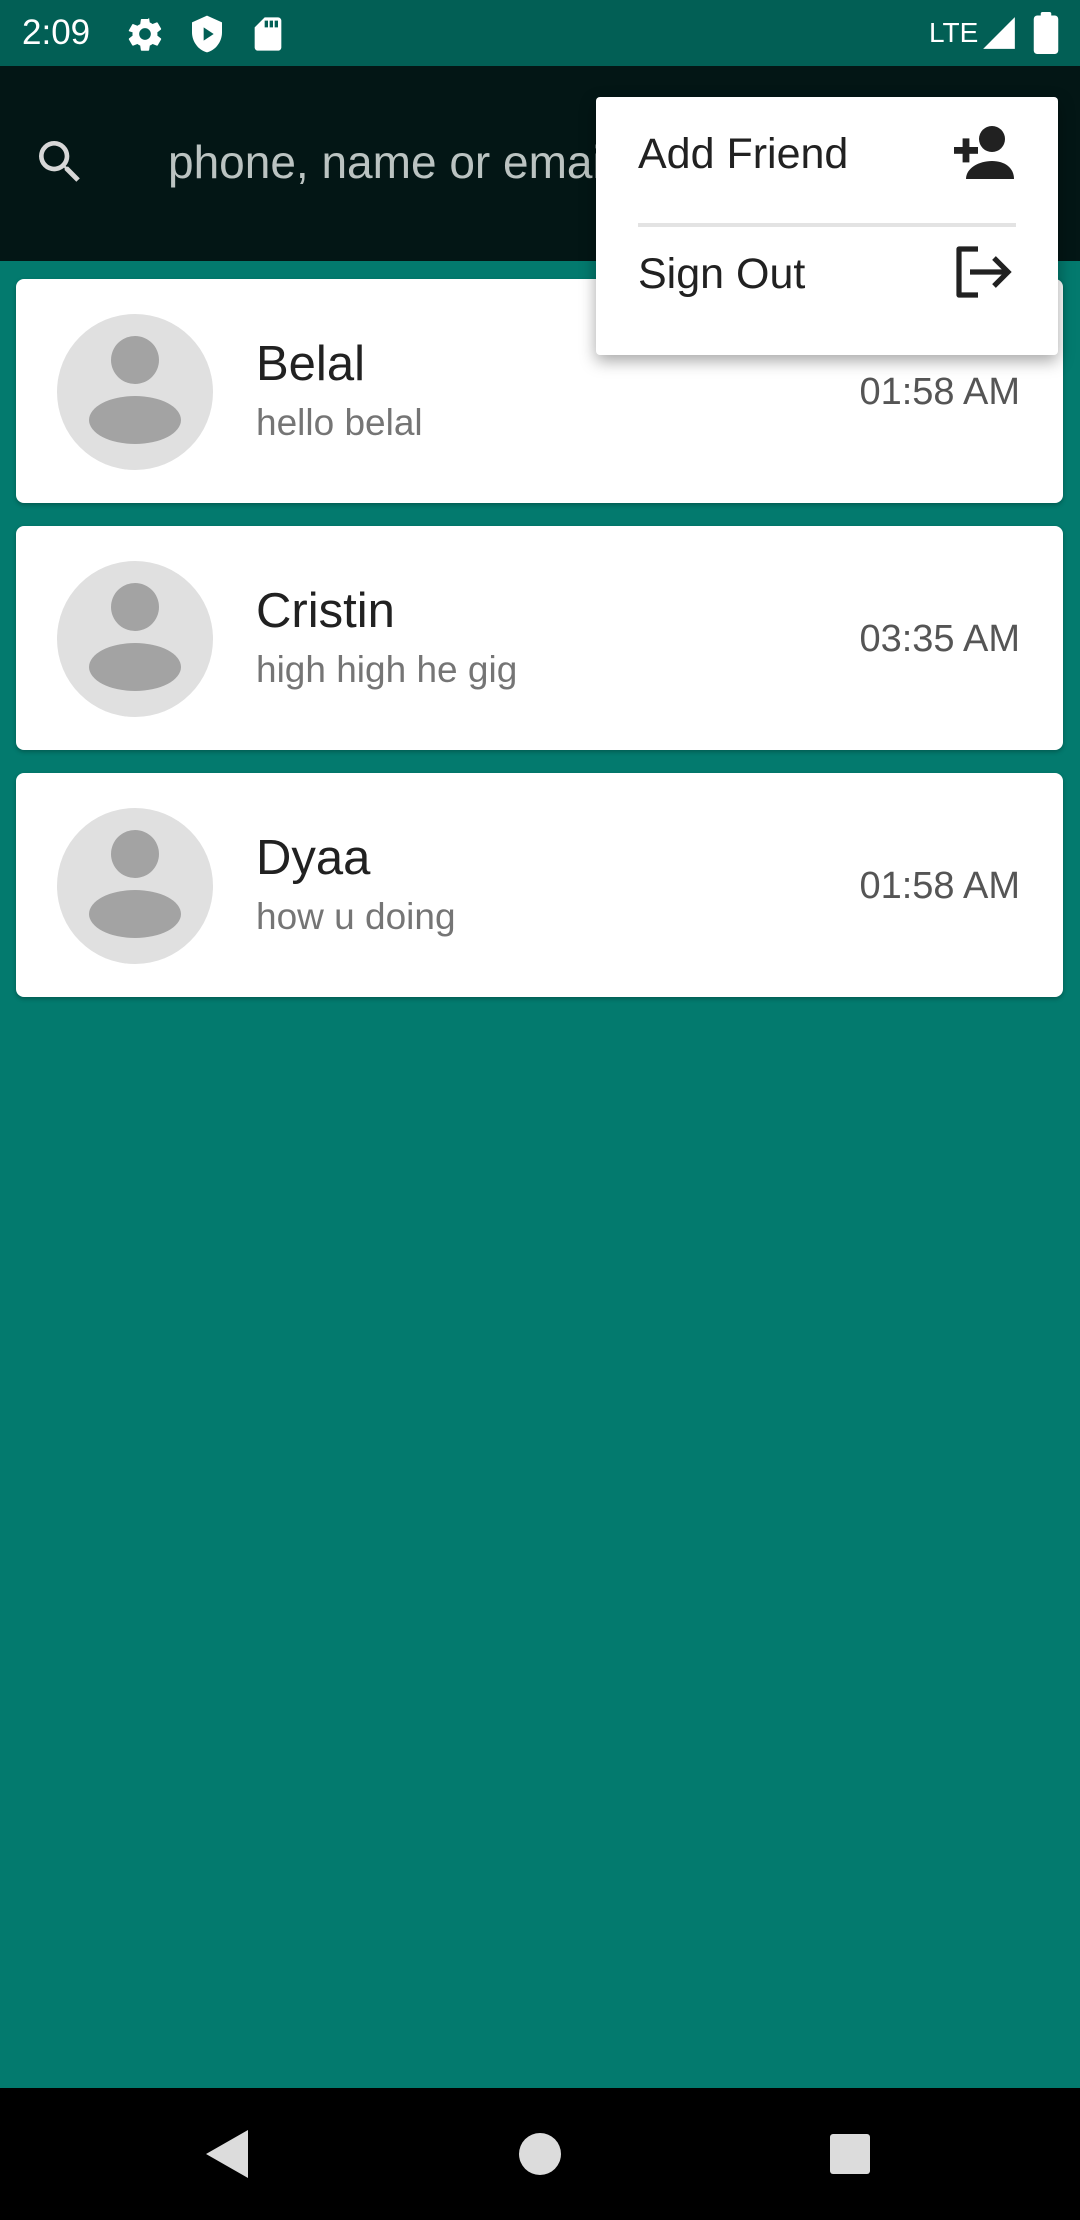 This screenshot has height=2220, width=1080. What do you see at coordinates (226, 2154) in the screenshot?
I see `back-icon` at bounding box center [226, 2154].